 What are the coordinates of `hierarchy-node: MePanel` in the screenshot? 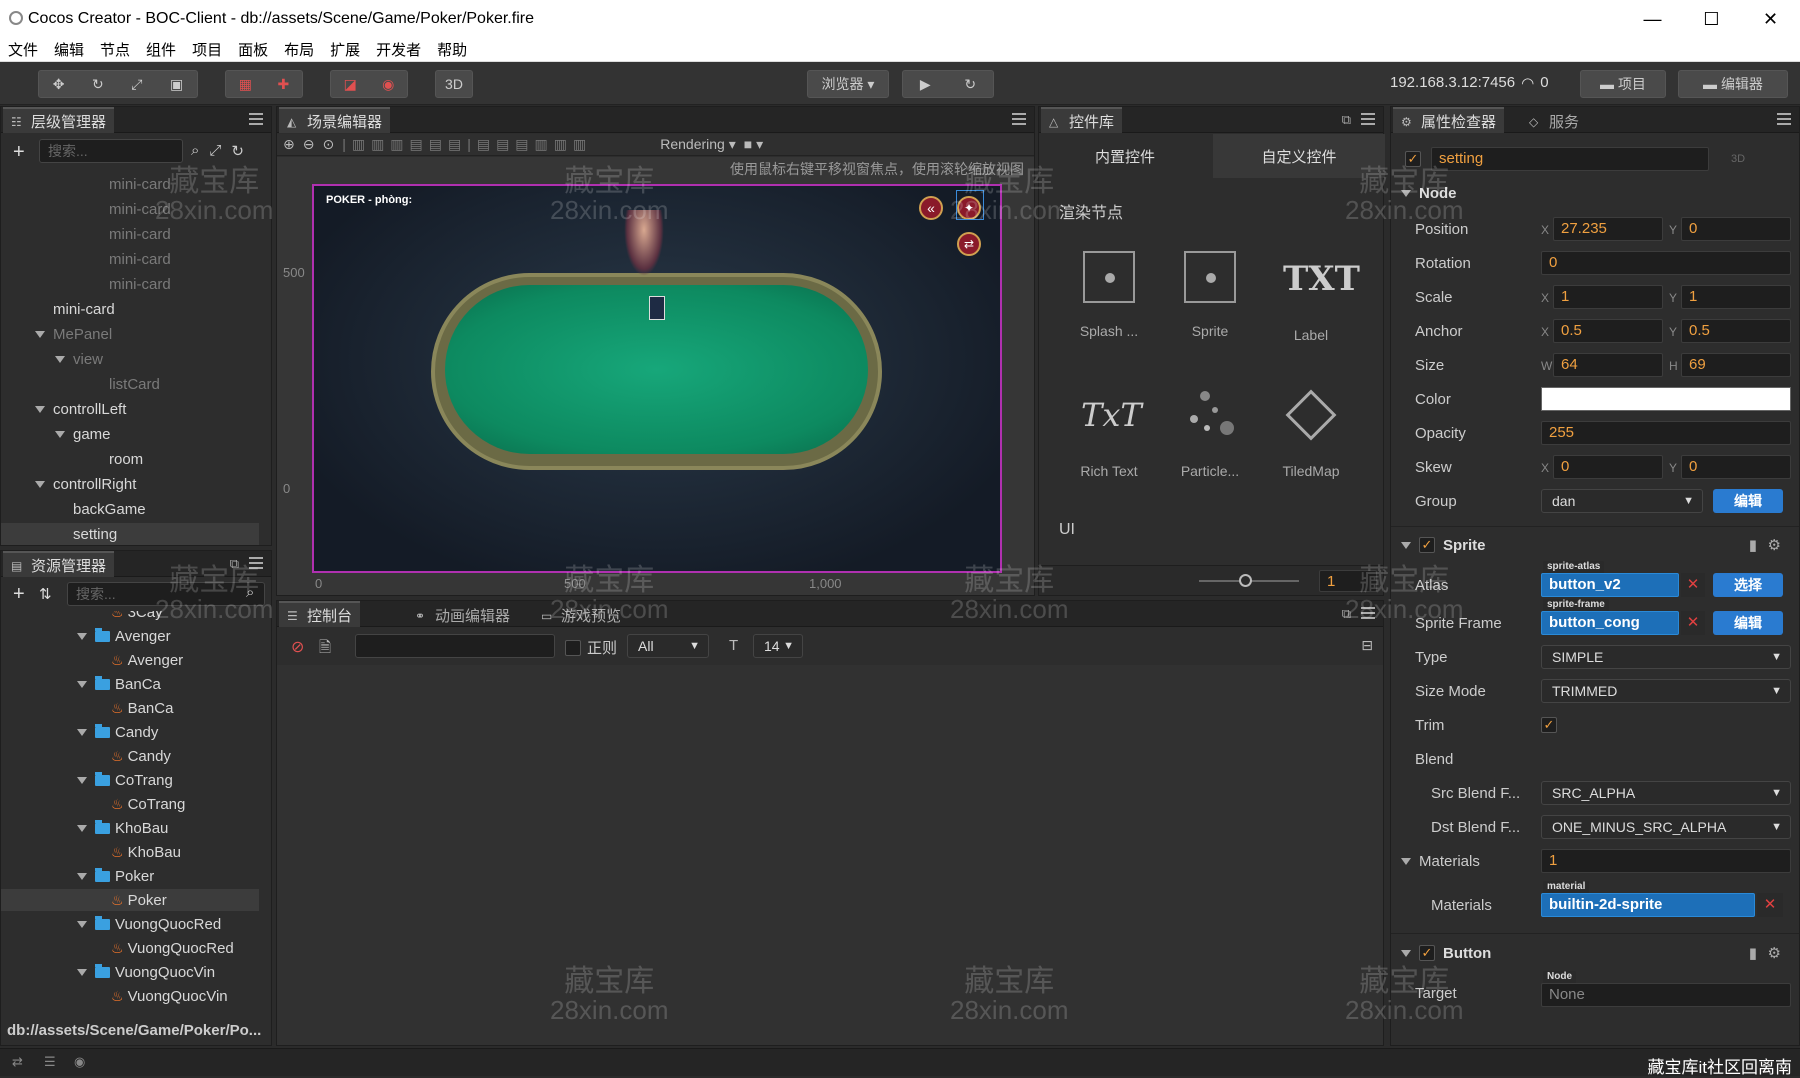 It's located at (130, 334).